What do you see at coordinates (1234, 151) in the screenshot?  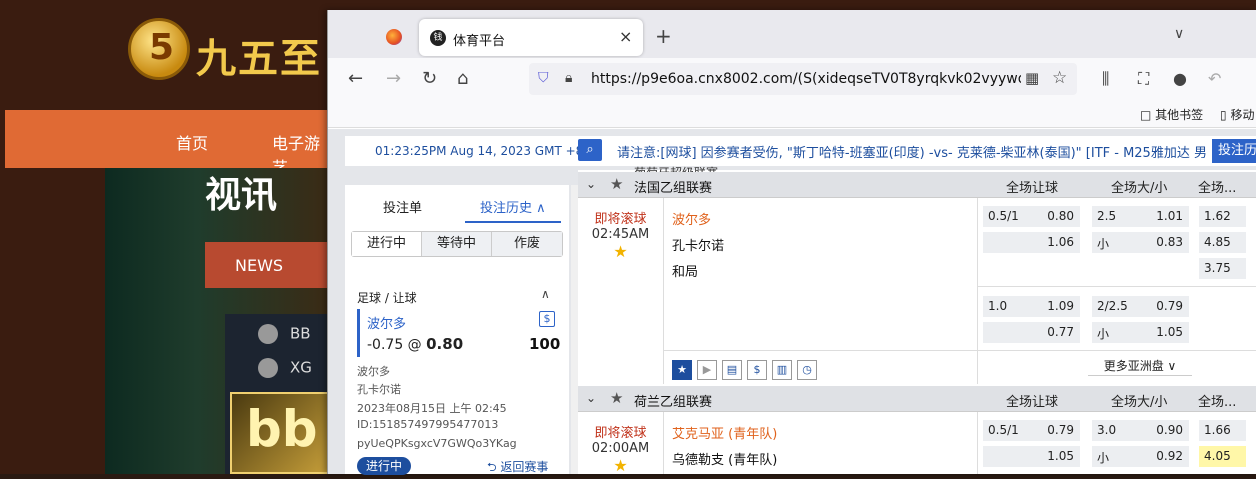 I see `bet-history-button: 投注历` at bounding box center [1234, 151].